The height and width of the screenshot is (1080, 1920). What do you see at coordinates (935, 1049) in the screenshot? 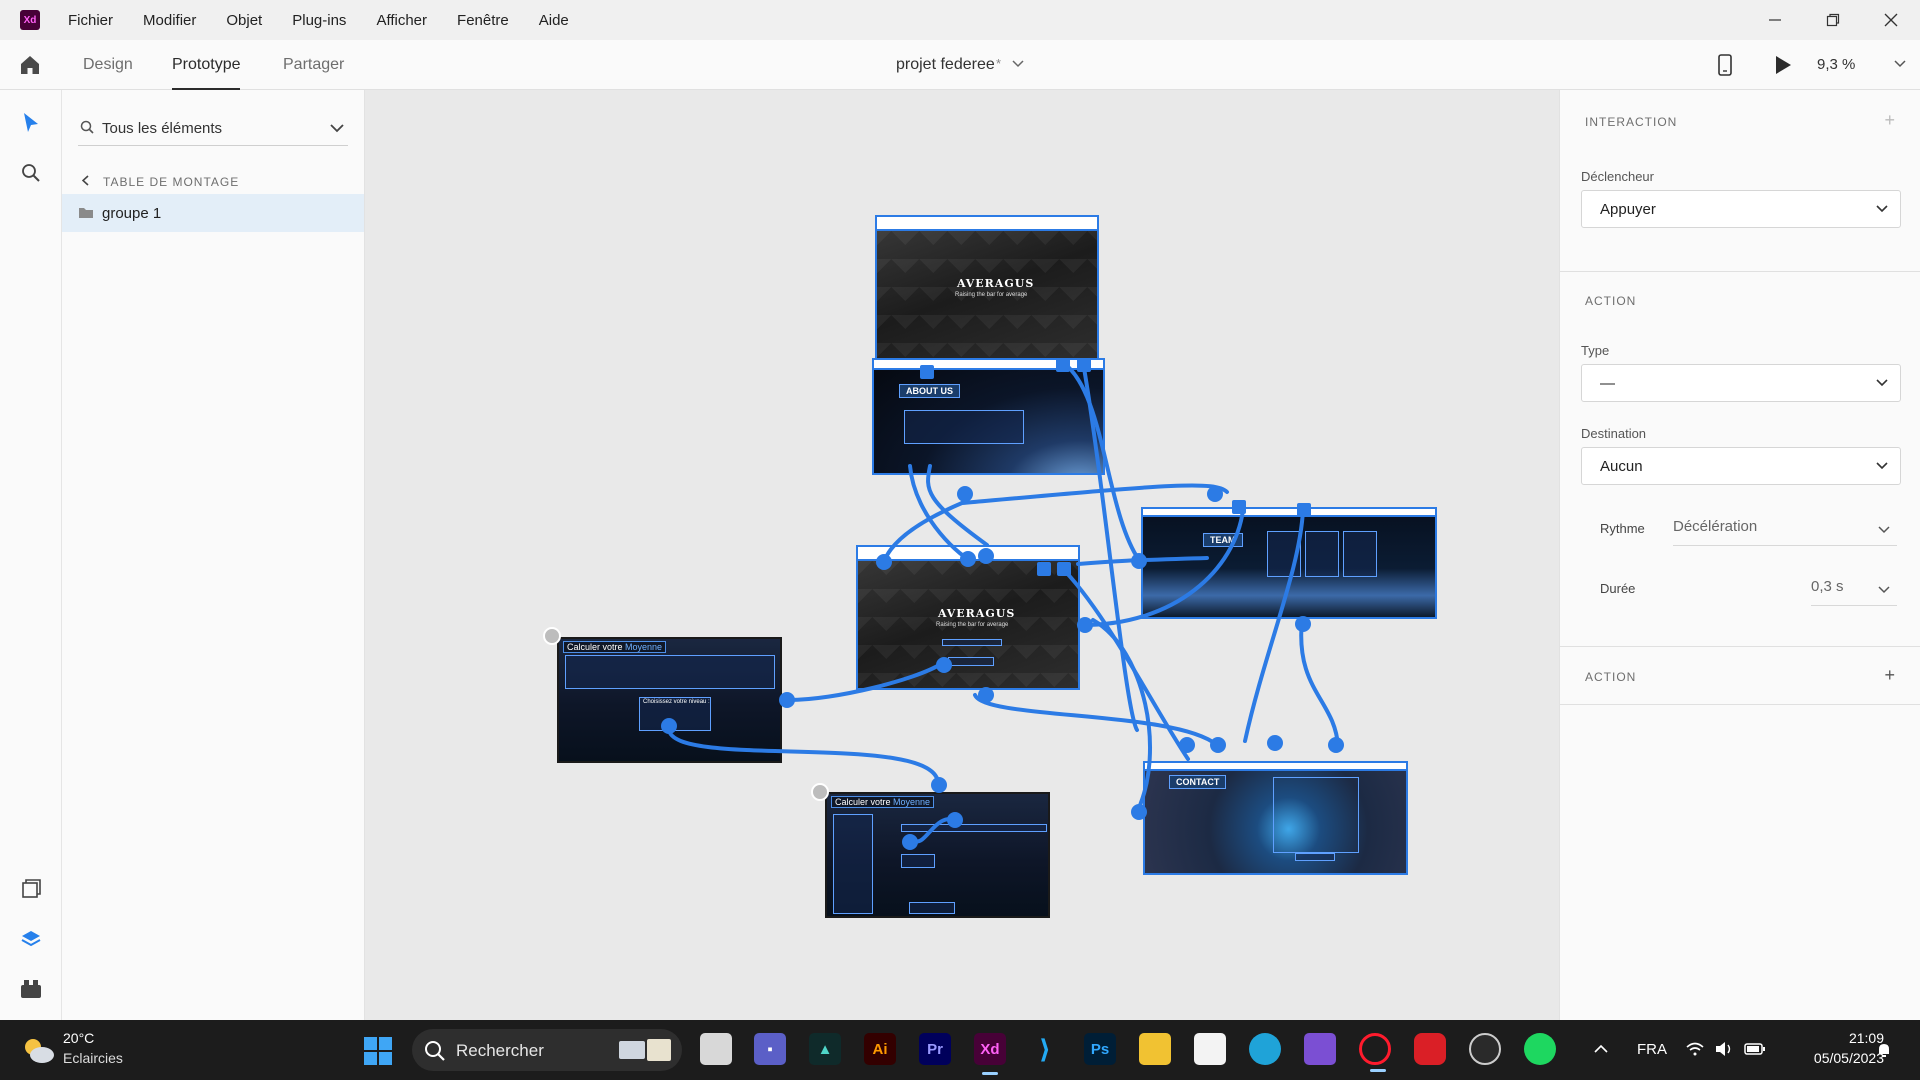
I see `premiere-icon: Pr` at bounding box center [935, 1049].